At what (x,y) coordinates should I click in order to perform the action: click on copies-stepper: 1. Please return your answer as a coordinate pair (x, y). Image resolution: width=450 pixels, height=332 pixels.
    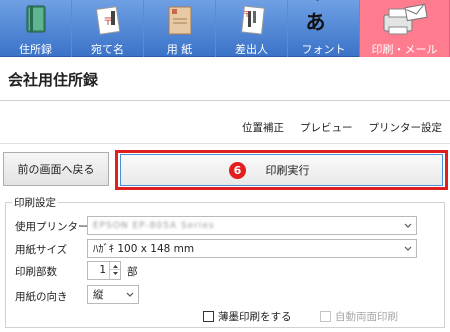
    Looking at the image, I should click on (104, 270).